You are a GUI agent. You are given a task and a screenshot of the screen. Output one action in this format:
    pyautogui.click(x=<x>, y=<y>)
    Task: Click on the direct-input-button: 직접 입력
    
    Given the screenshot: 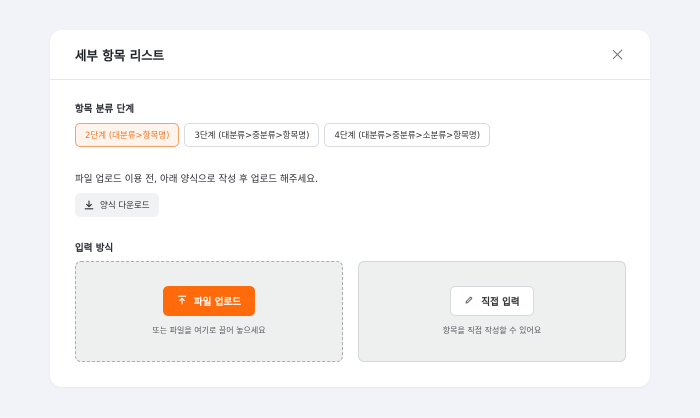 What is the action you would take?
    pyautogui.click(x=492, y=301)
    